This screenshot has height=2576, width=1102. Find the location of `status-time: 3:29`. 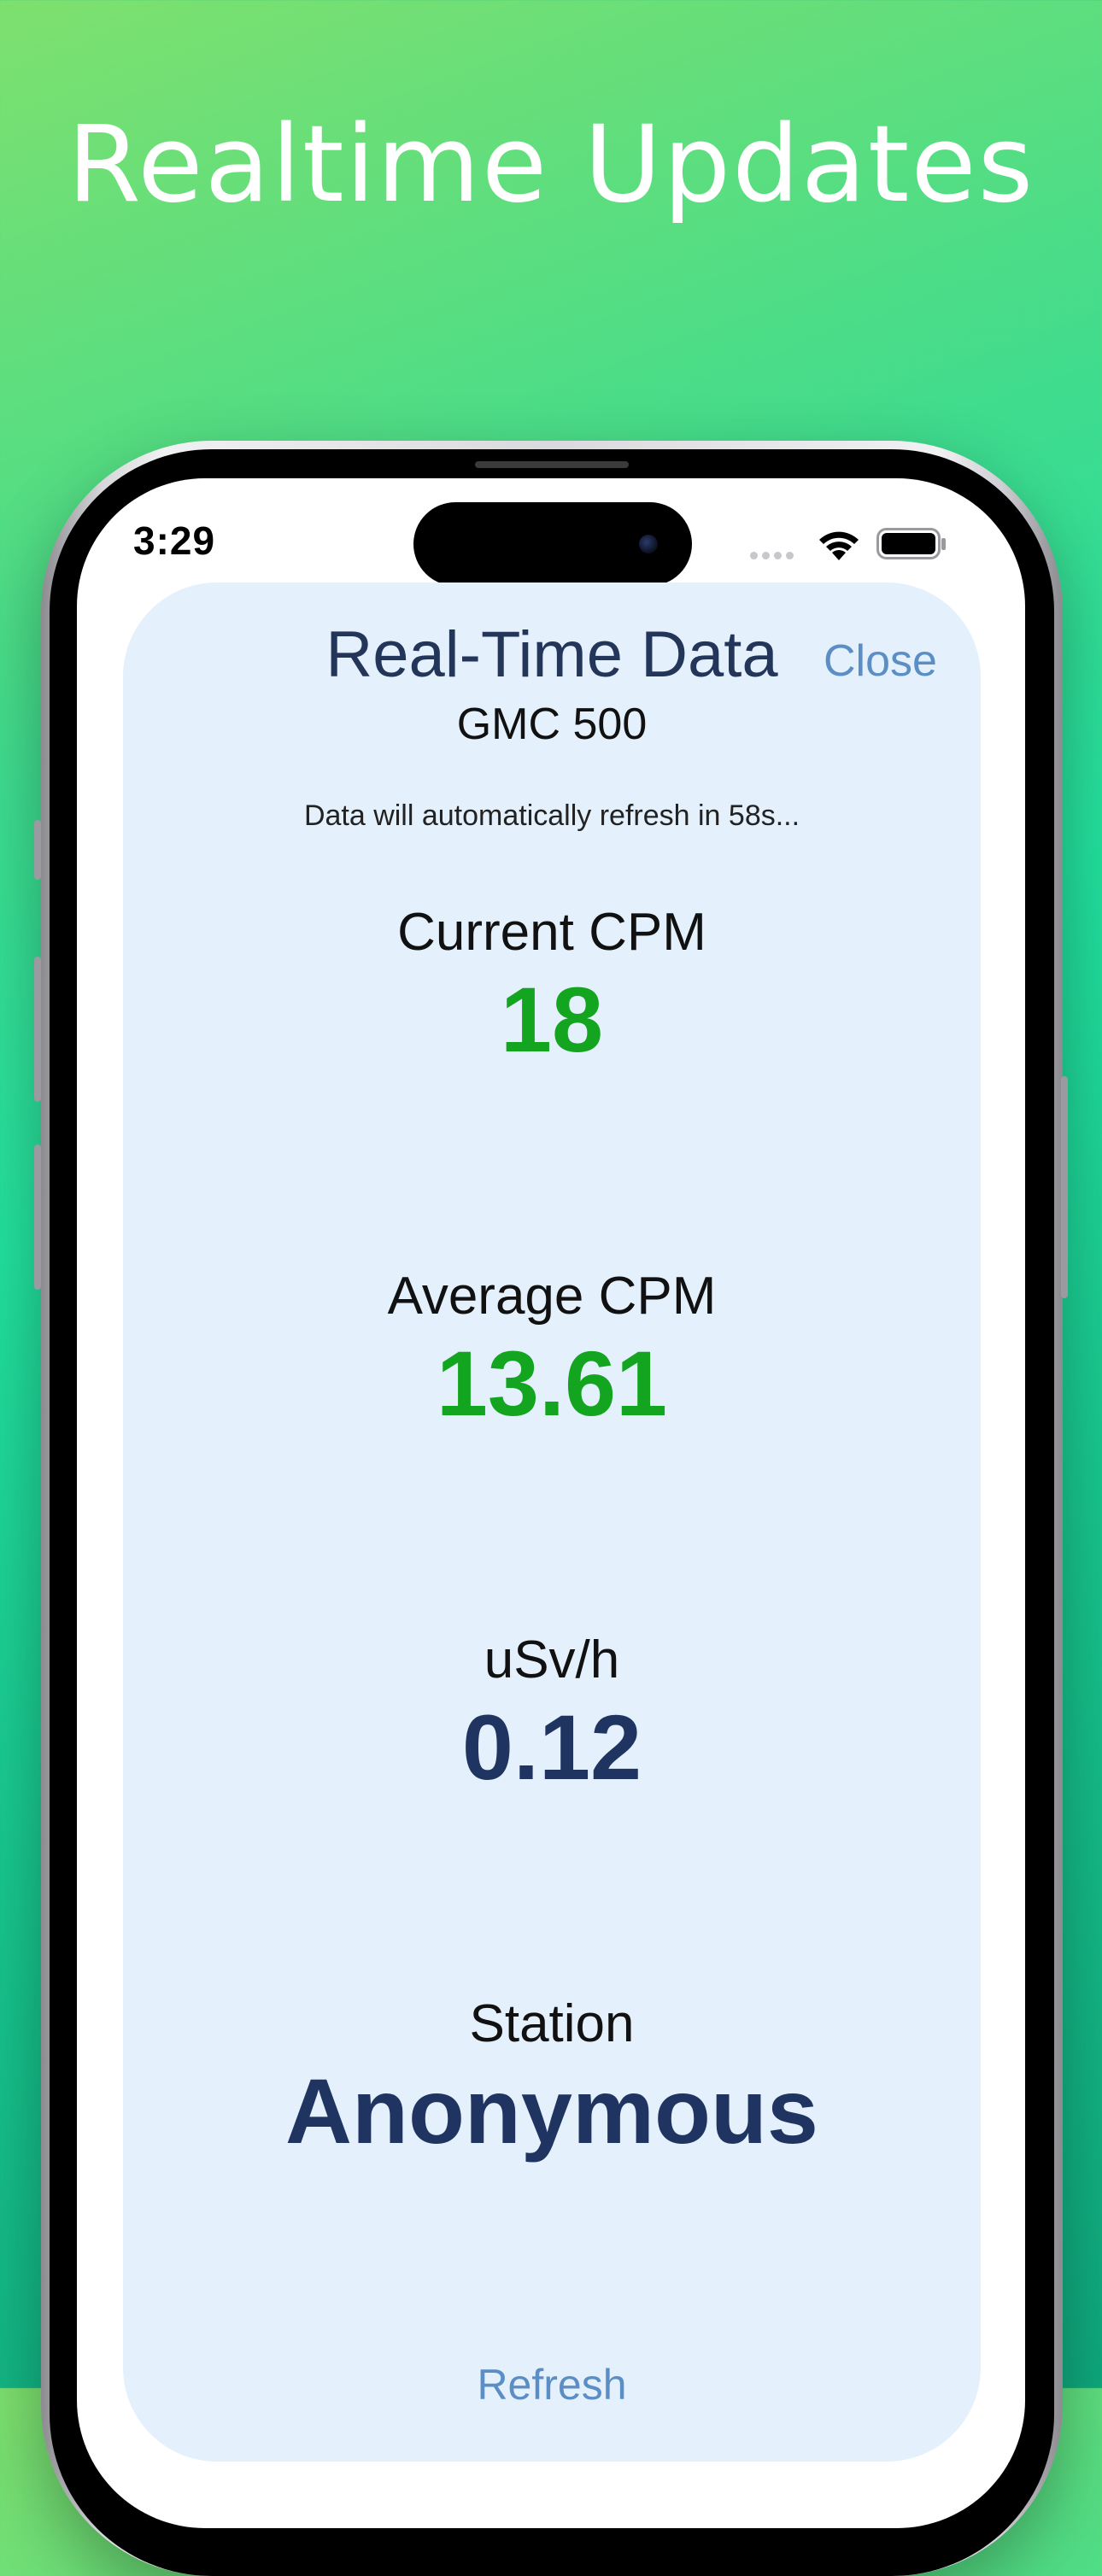

status-time: 3:29 is located at coordinates (174, 540).